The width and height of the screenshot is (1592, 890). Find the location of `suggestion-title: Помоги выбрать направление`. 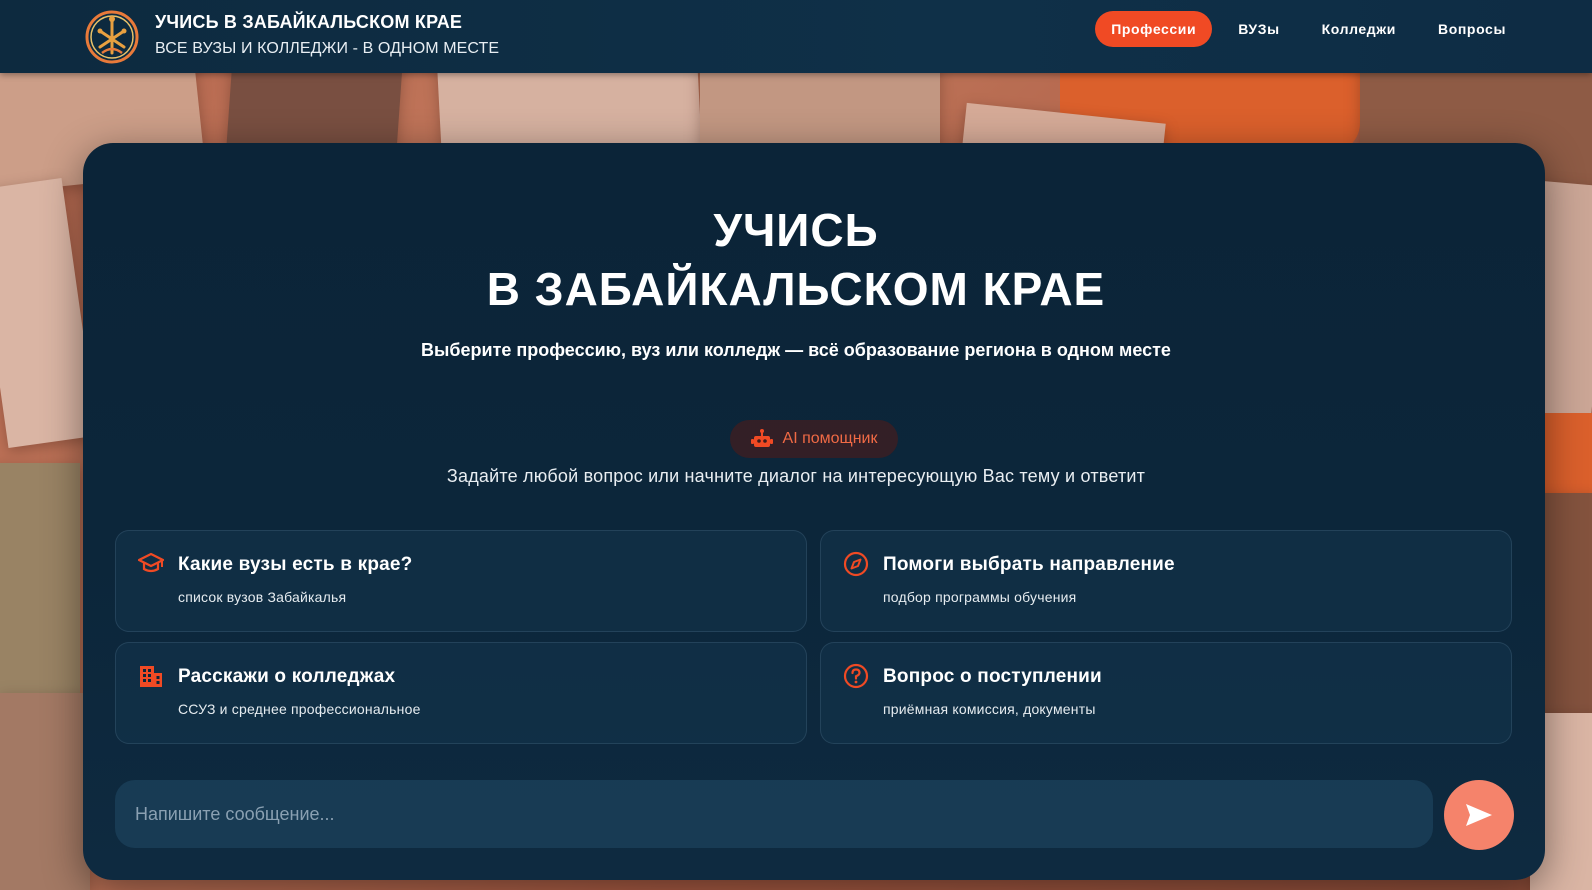

suggestion-title: Помоги выбрать направление is located at coordinates (1029, 564).